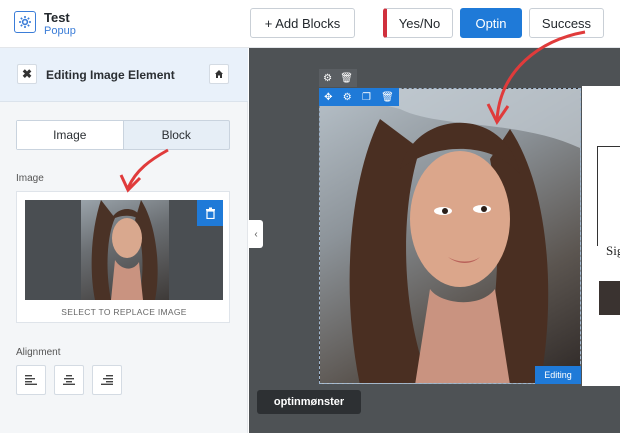 The image size is (620, 433). I want to click on view-yesno-button: Yes/No, so click(418, 23).